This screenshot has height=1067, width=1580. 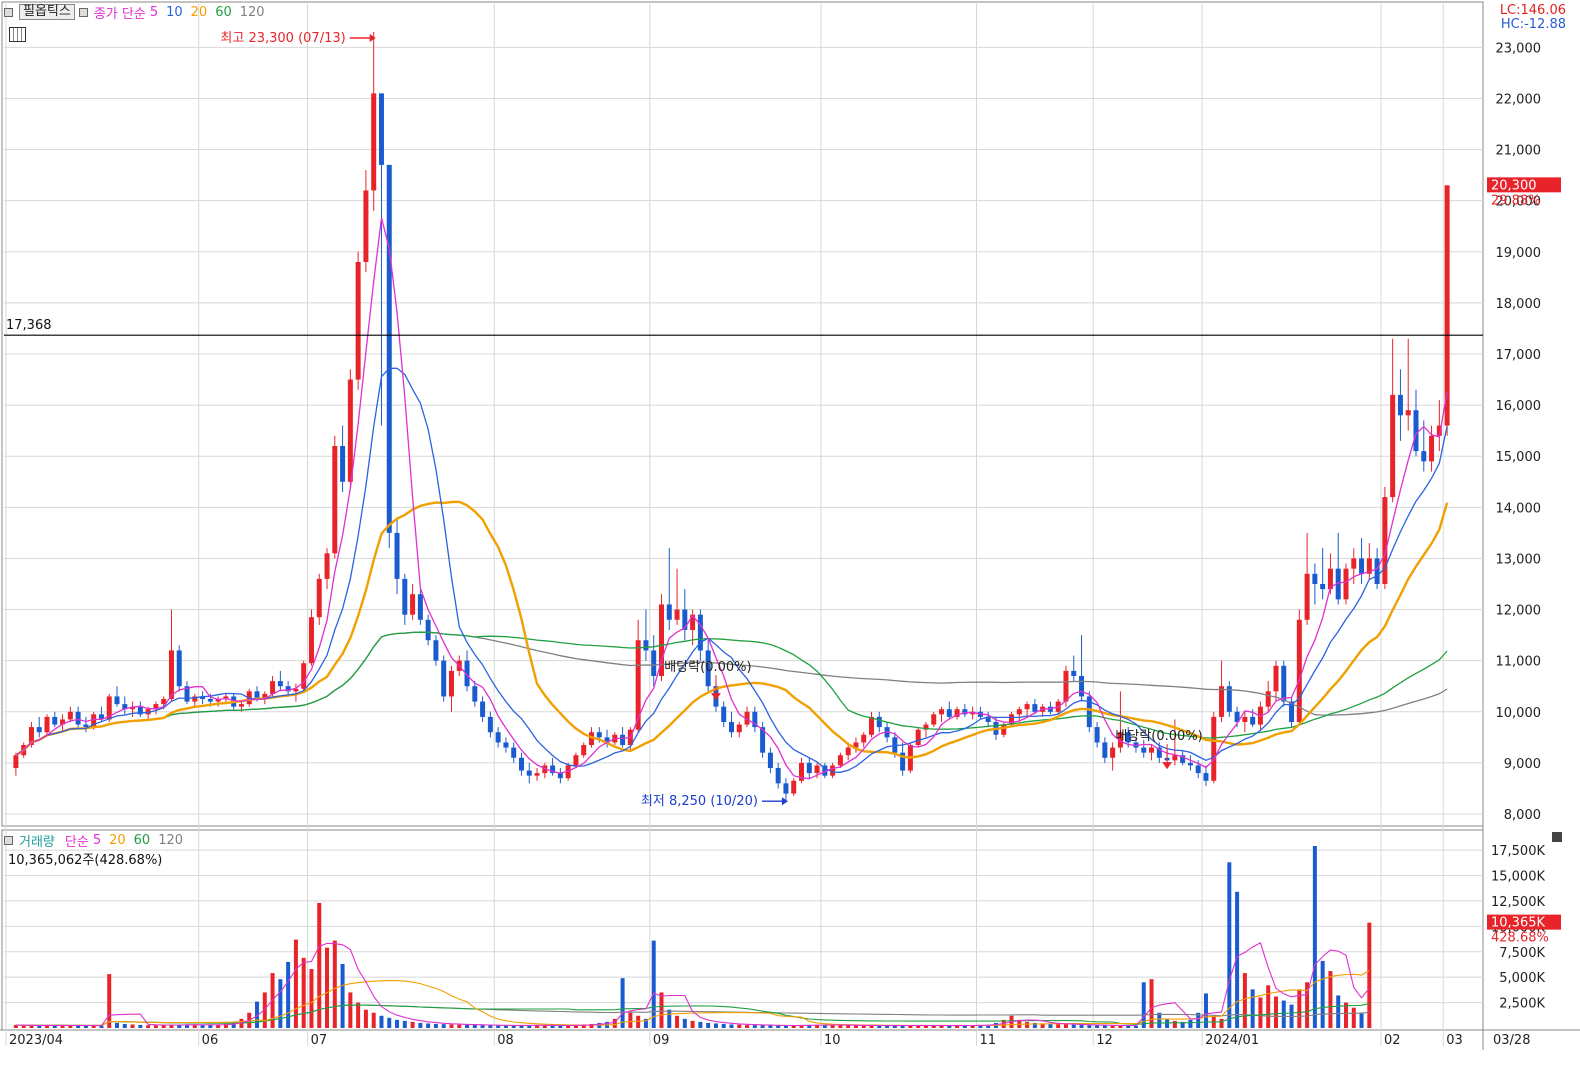 What do you see at coordinates (1522, 1004) in the screenshot?
I see `volume-tick-label: 2,500K` at bounding box center [1522, 1004].